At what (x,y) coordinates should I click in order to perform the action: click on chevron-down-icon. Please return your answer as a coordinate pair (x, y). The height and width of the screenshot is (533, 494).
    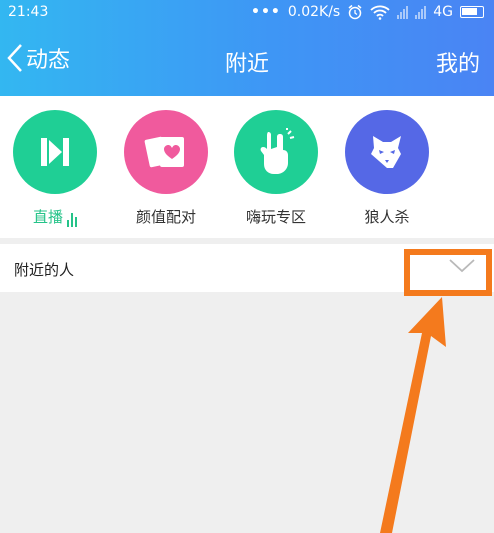
    Looking at the image, I should click on (462, 266).